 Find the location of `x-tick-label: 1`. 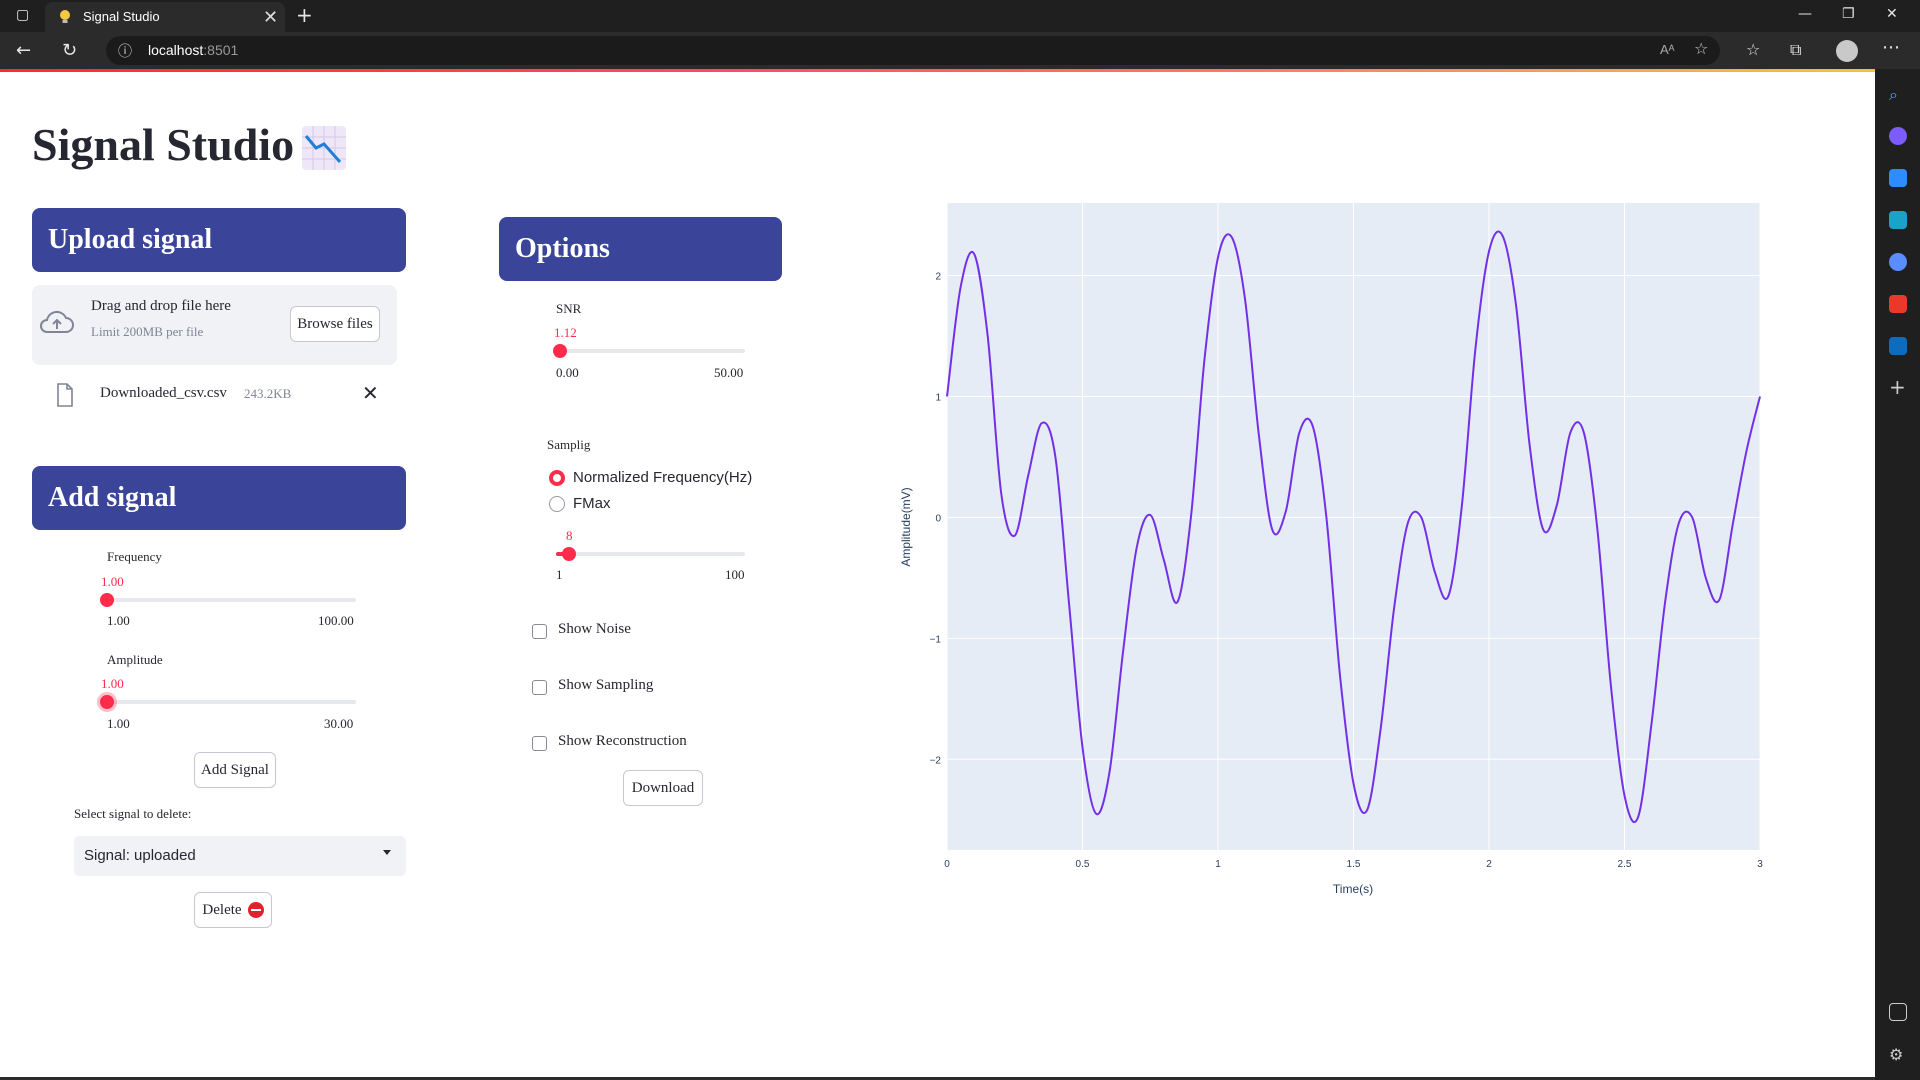

x-tick-label: 1 is located at coordinates (1218, 864).